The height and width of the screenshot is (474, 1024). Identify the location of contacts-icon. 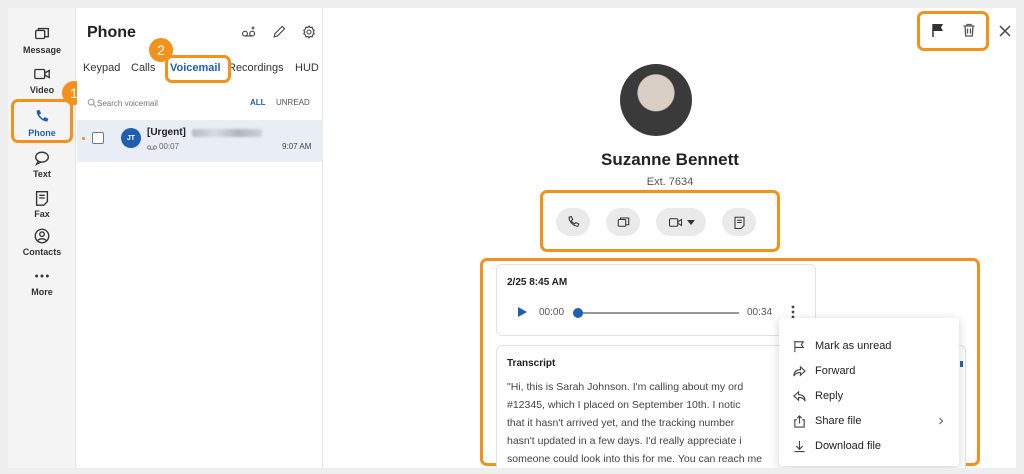
(42, 236).